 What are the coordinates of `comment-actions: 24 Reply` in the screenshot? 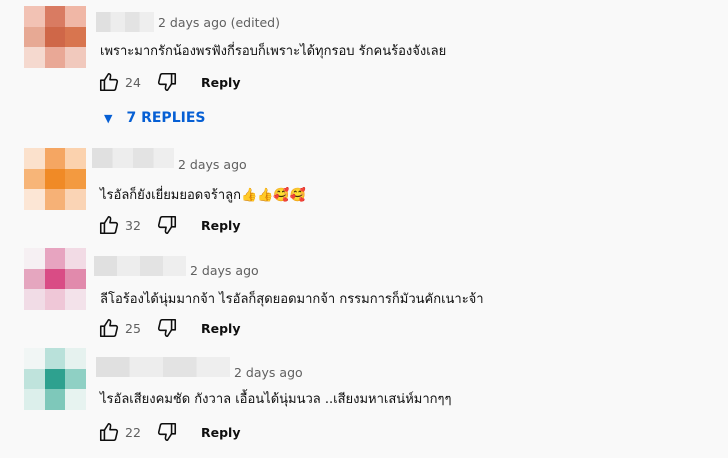 It's located at (168, 82).